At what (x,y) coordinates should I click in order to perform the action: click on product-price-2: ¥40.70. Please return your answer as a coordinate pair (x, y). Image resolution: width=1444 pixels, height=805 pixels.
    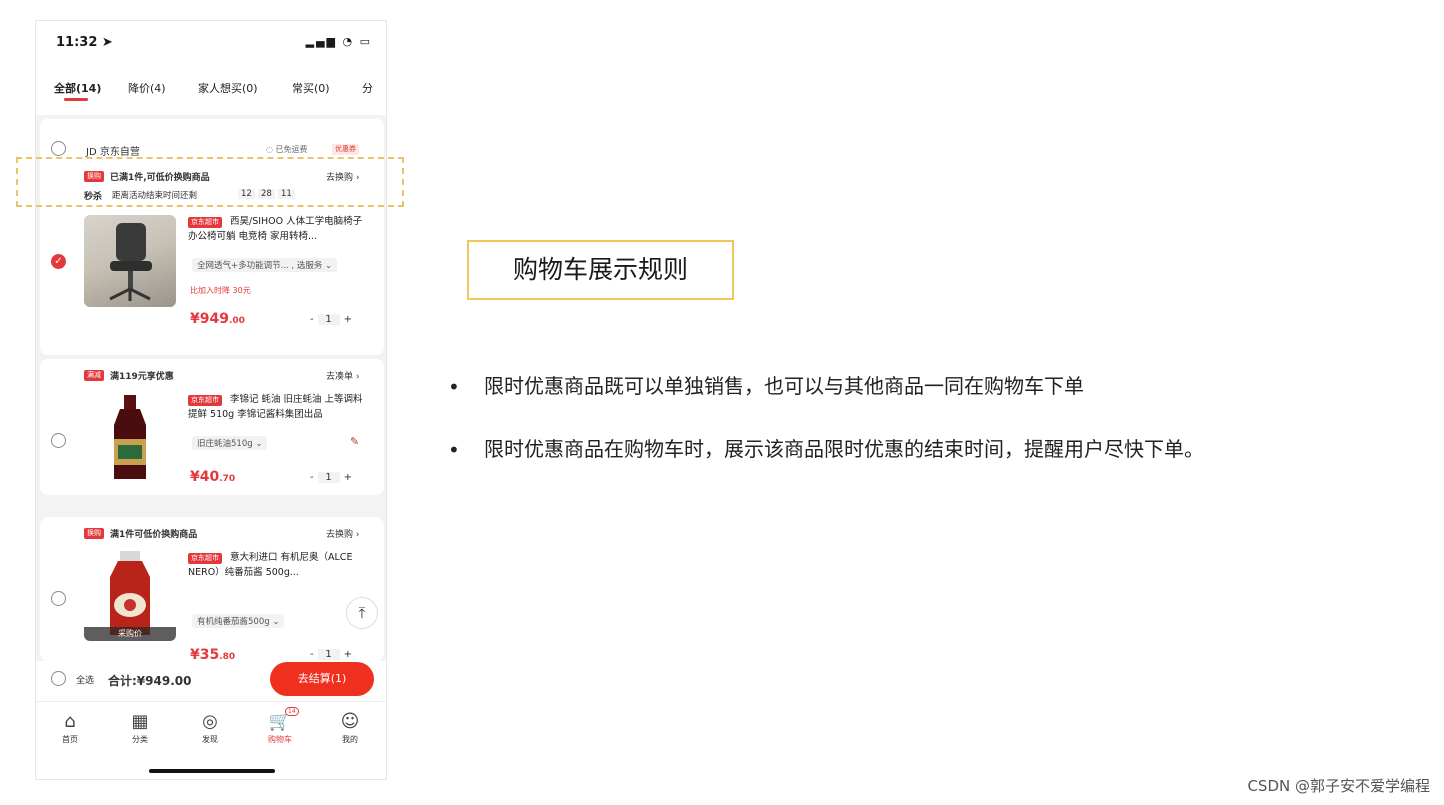
    Looking at the image, I should click on (213, 477).